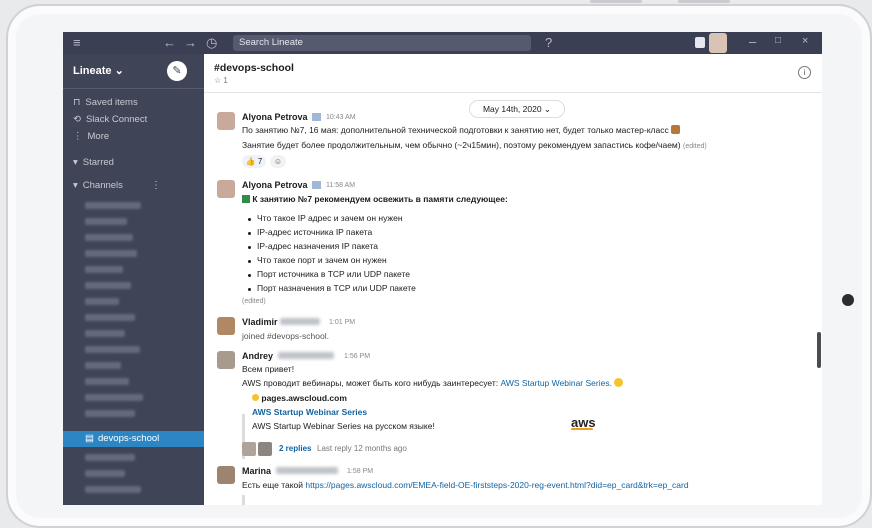  Describe the element at coordinates (583, 422) in the screenshot. I see `aws-logo: aws` at that location.